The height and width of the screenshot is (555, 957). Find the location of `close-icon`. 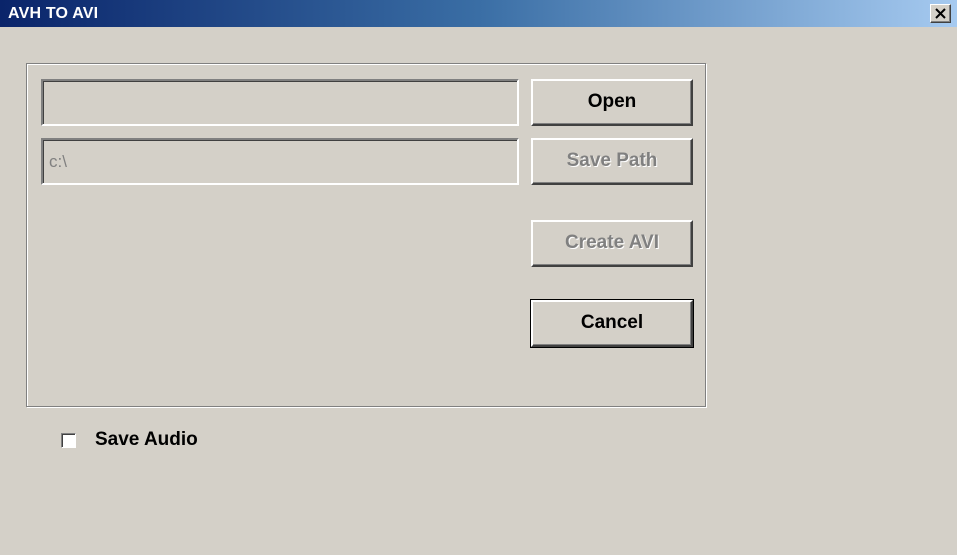

close-icon is located at coordinates (940, 13).